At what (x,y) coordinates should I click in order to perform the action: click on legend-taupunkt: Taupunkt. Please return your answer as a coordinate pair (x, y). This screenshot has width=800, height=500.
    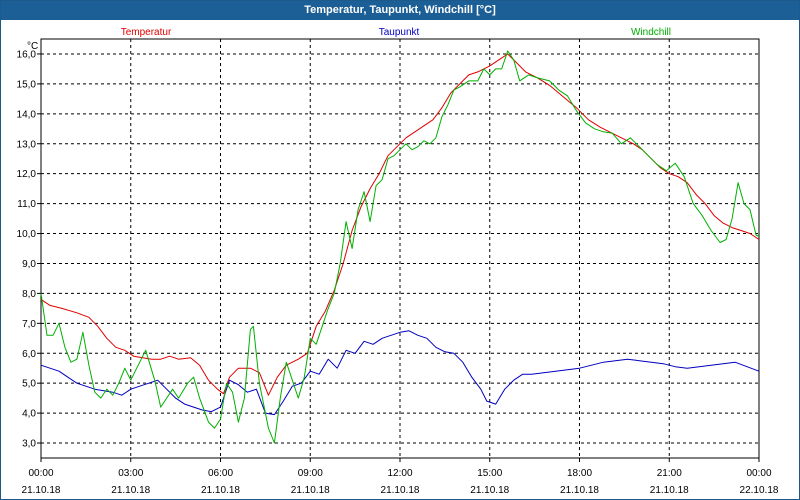
    Looking at the image, I should click on (399, 32).